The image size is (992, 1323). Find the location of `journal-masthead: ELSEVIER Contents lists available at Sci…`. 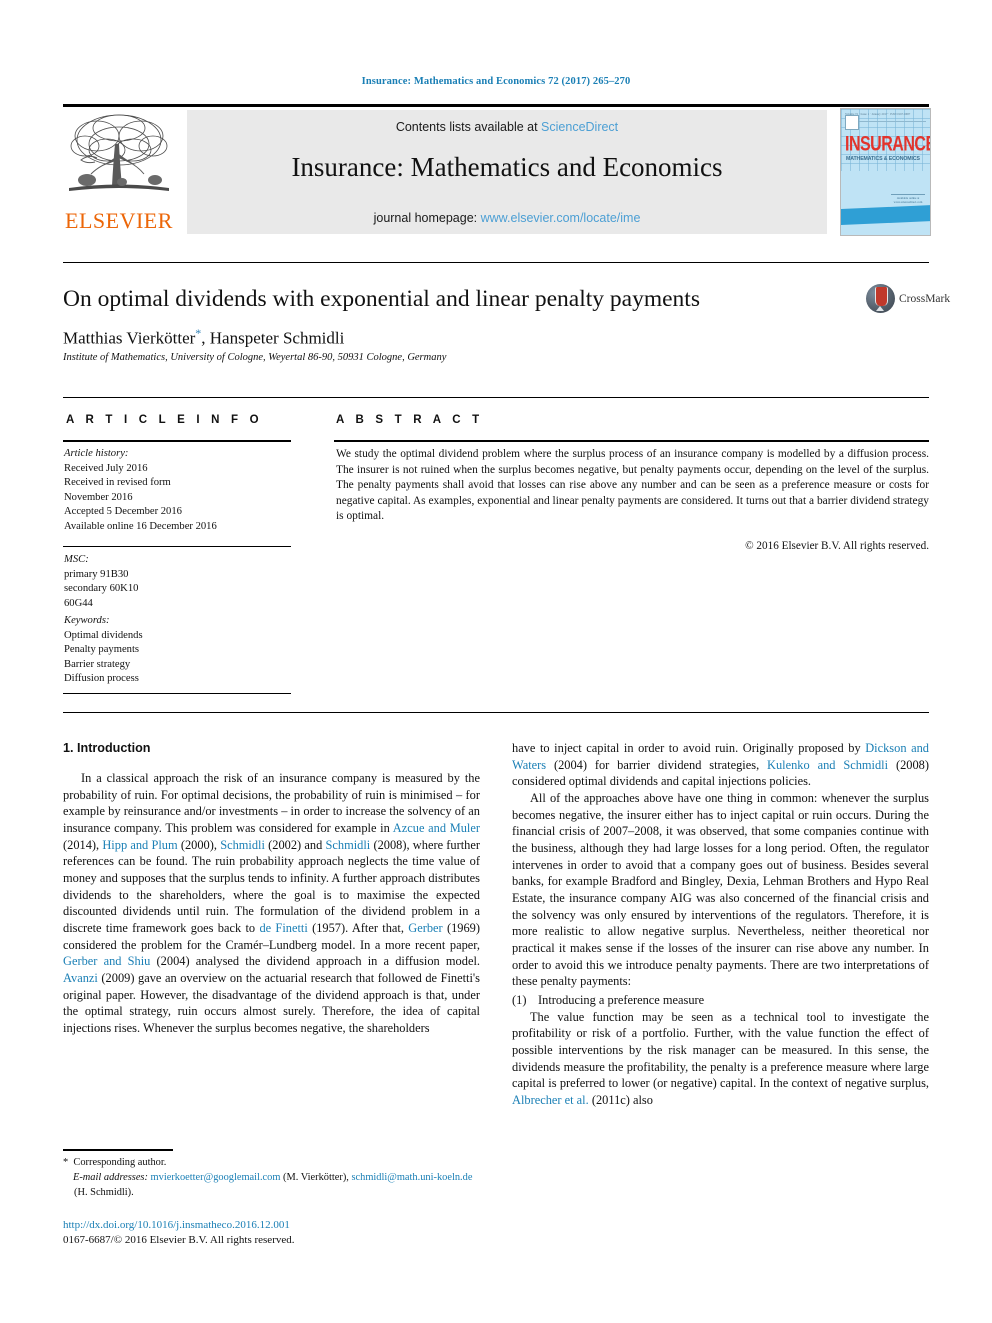

journal-masthead: ELSEVIER Contents lists available at Sci… is located at coordinates (497, 172).